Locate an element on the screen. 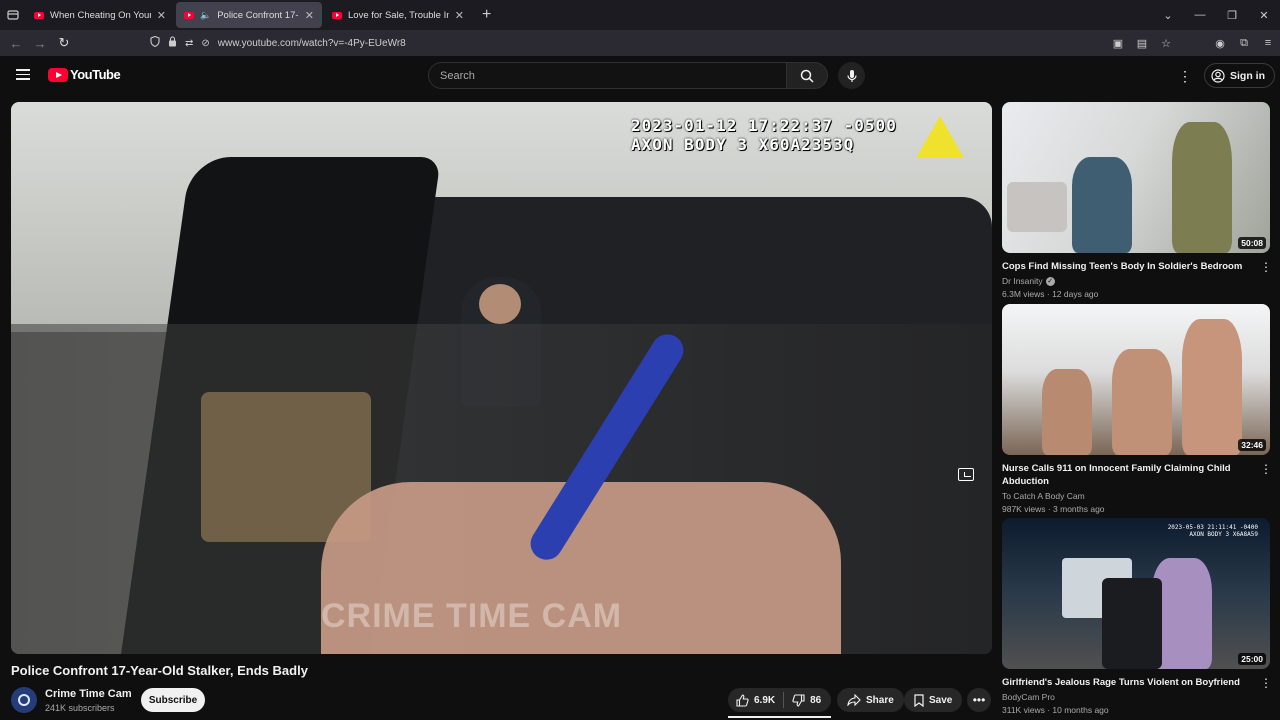  recommendation-channel-row: BodyCam Pro is located at coordinates (1136, 697).